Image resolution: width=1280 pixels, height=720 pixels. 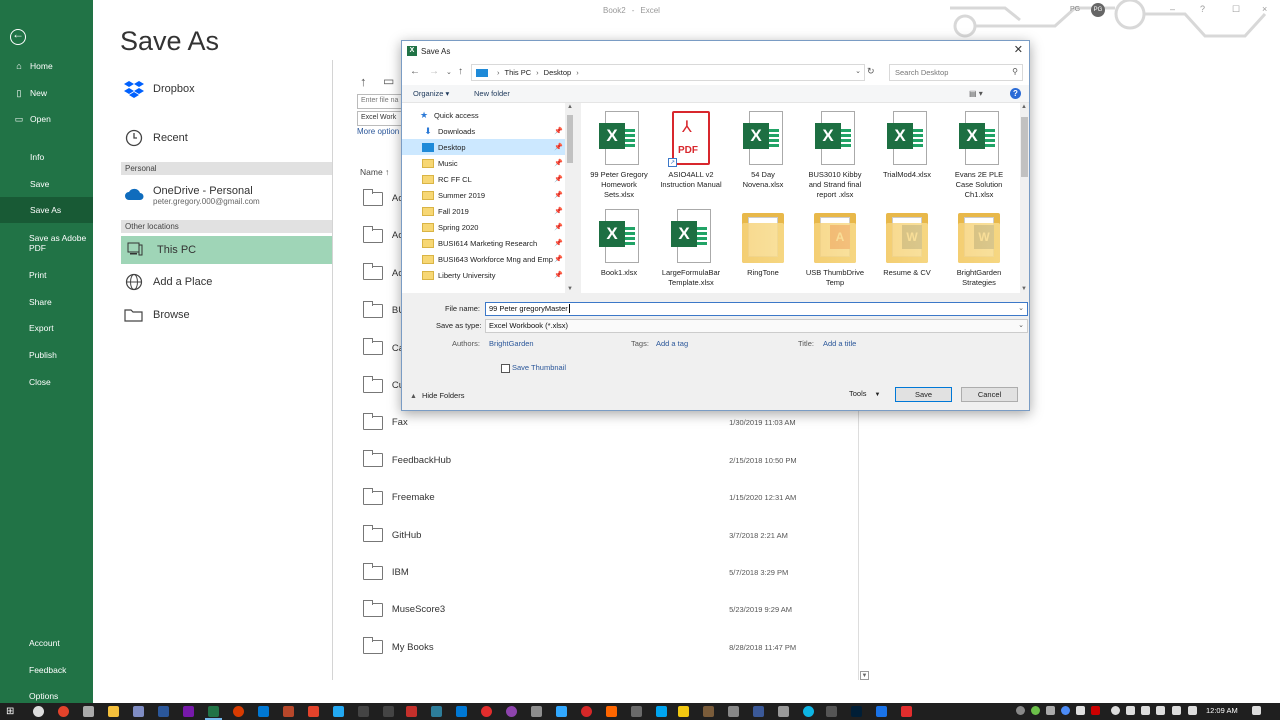 What do you see at coordinates (539, 367) in the screenshot?
I see `save-thumbnail-label: Save Thumbnail` at bounding box center [539, 367].